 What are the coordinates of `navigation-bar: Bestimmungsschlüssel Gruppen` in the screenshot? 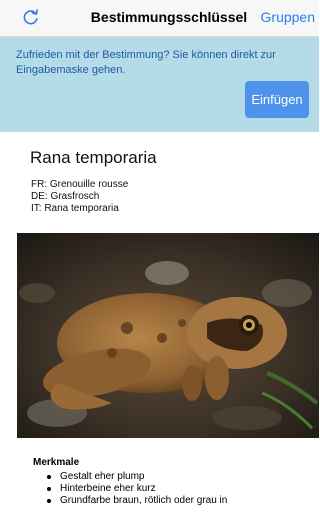 It's located at (159, 18).